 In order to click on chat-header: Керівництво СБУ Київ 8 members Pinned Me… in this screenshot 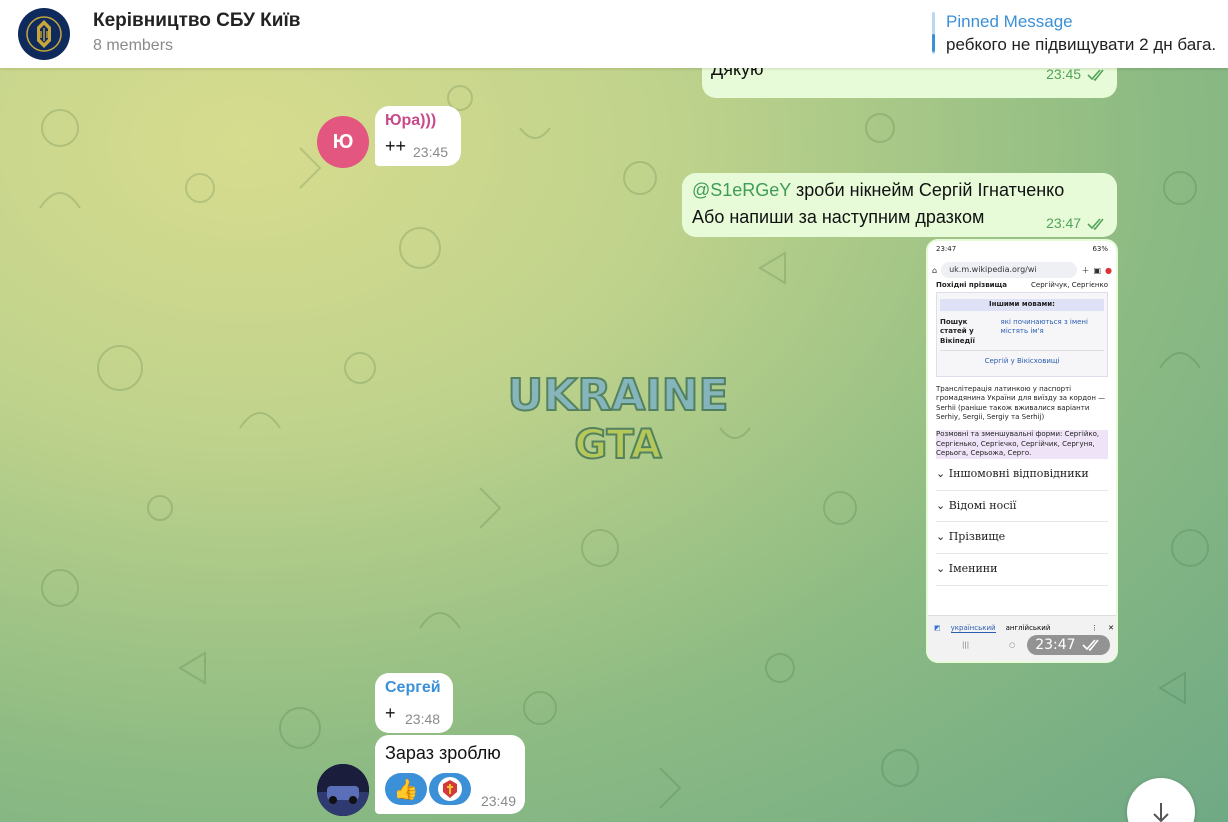, I will do `click(614, 34)`.